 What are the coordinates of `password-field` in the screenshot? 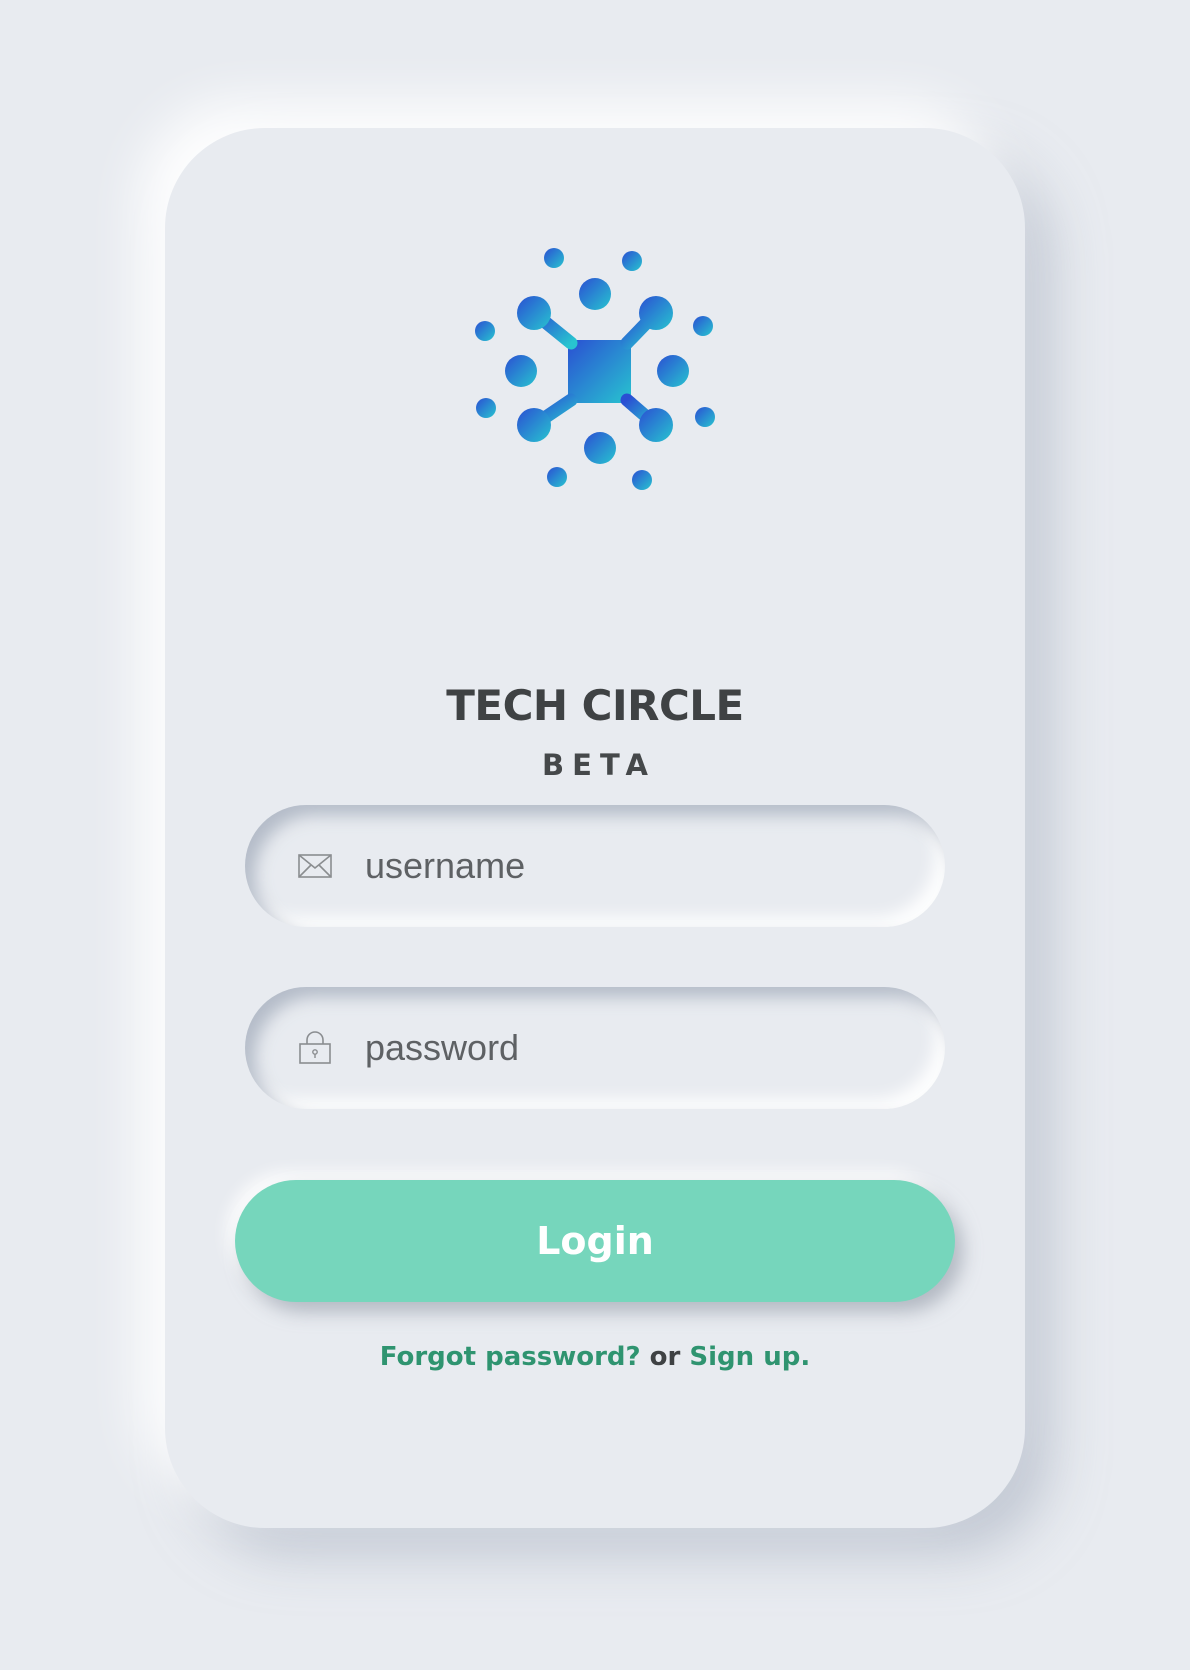 It's located at (595, 1048).